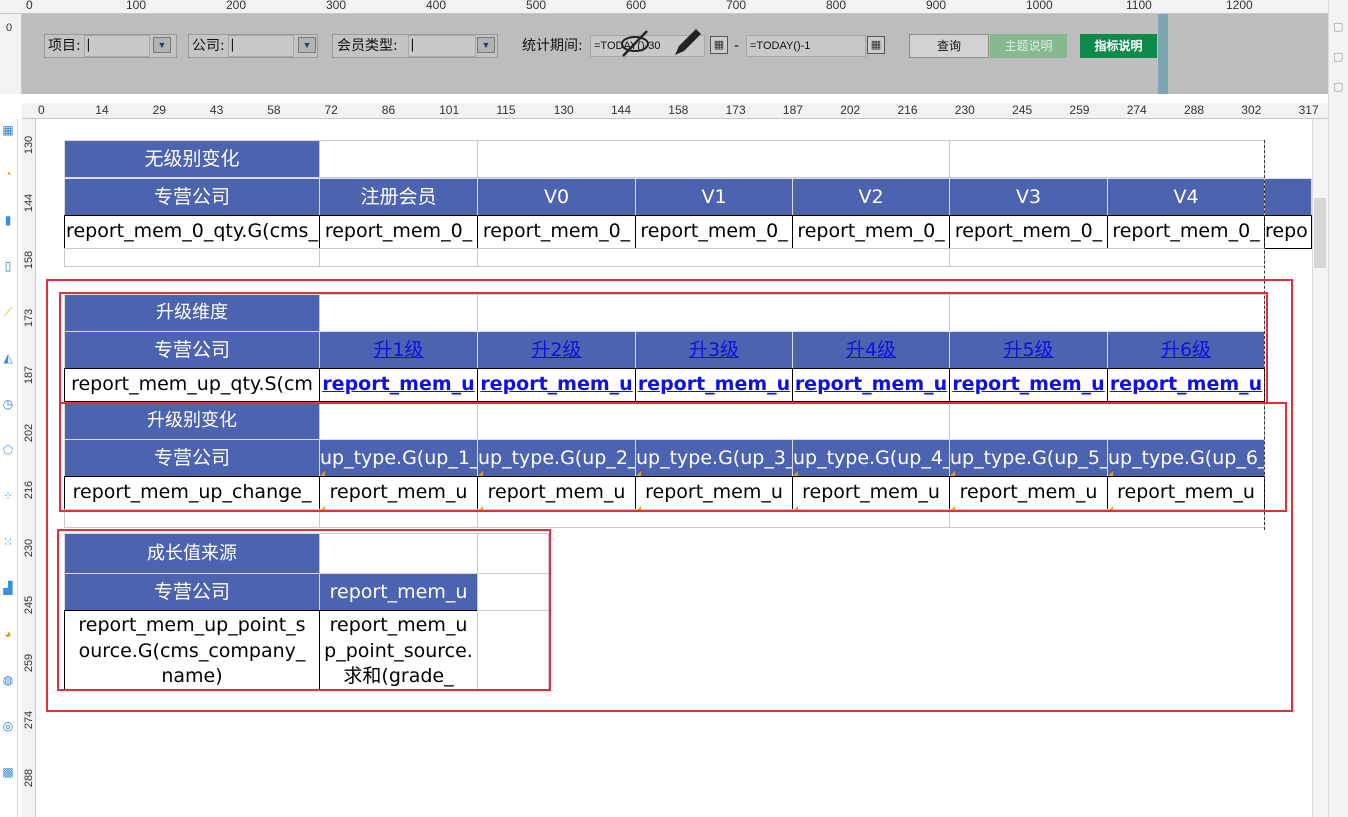 The width and height of the screenshot is (1348, 817). I want to click on section4-header-cell: report_mem_u, so click(398, 592).